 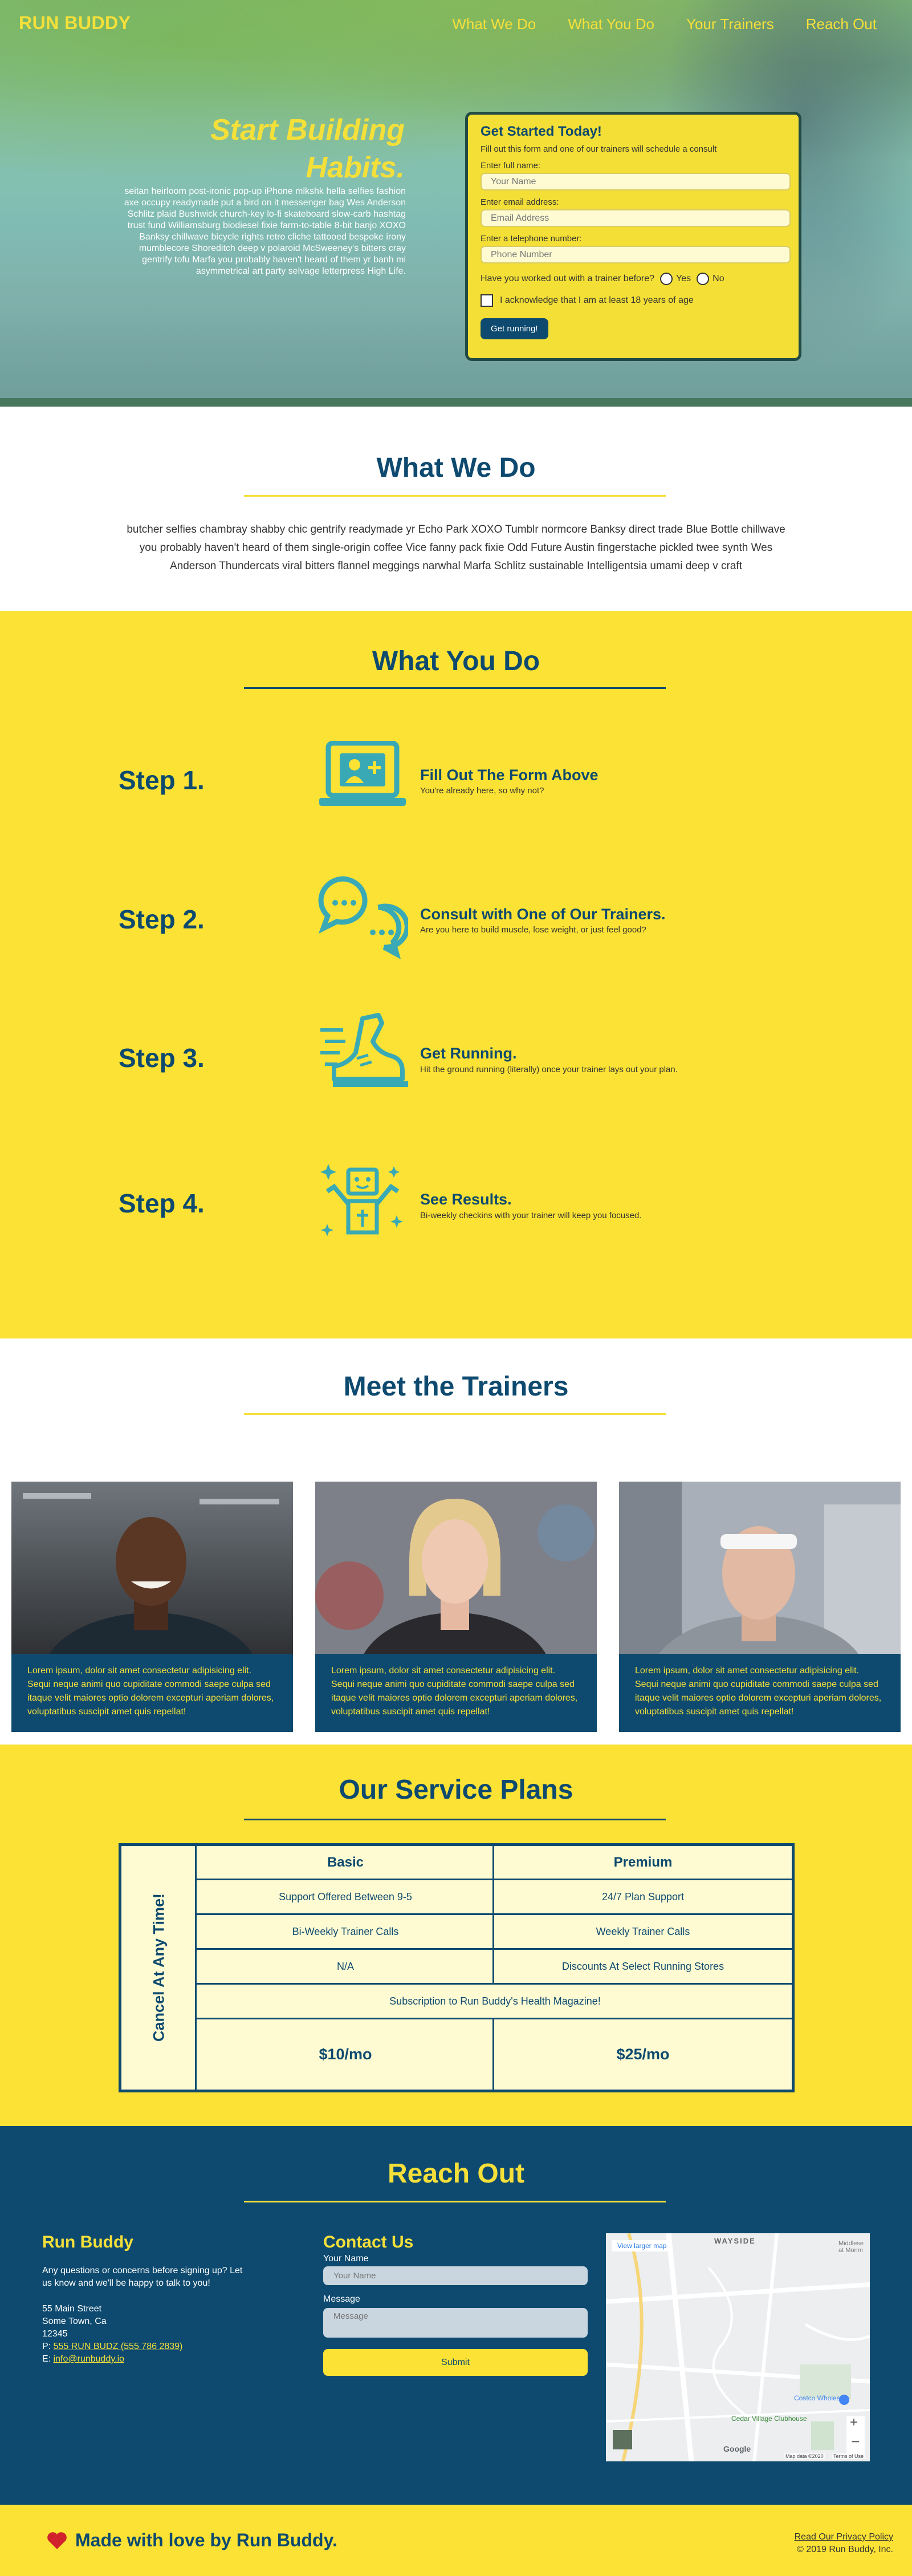 I want to click on radio-no, so click(x=703, y=279).